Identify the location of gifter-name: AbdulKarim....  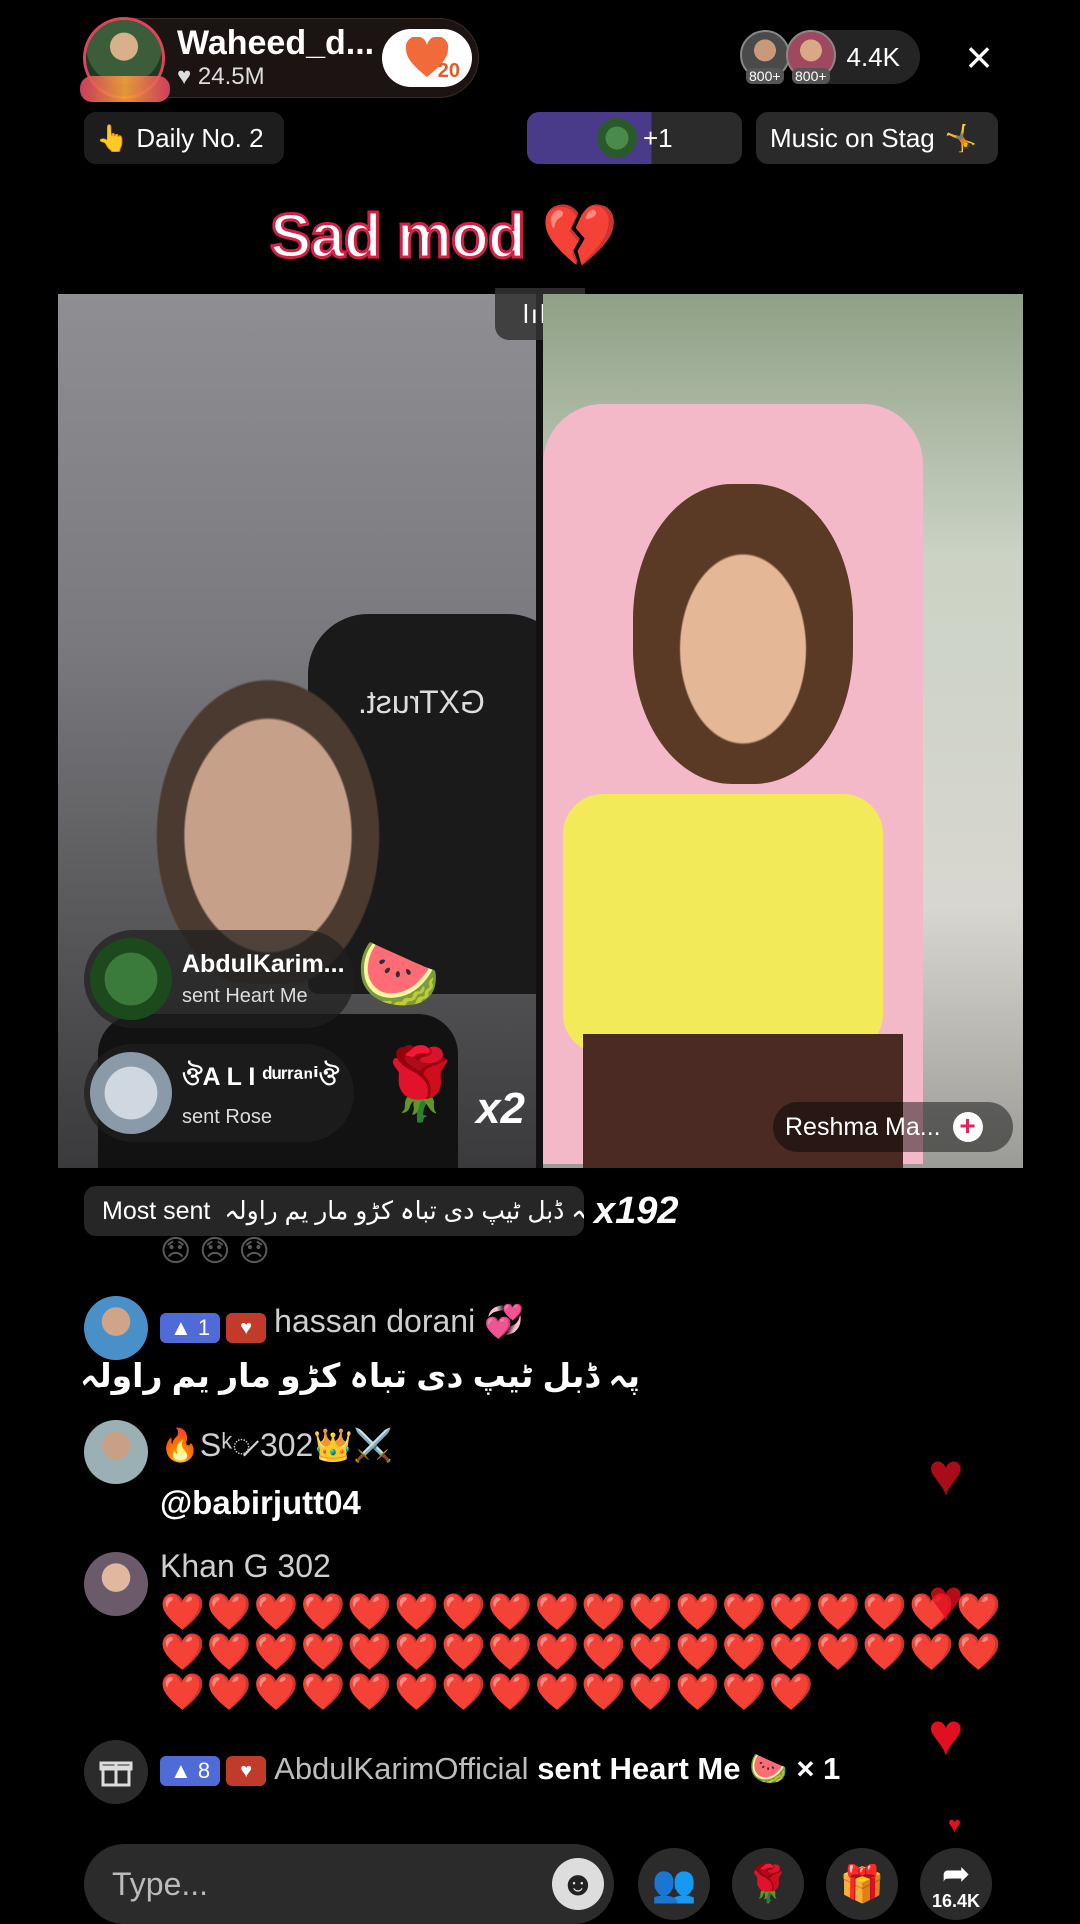
(263, 964).